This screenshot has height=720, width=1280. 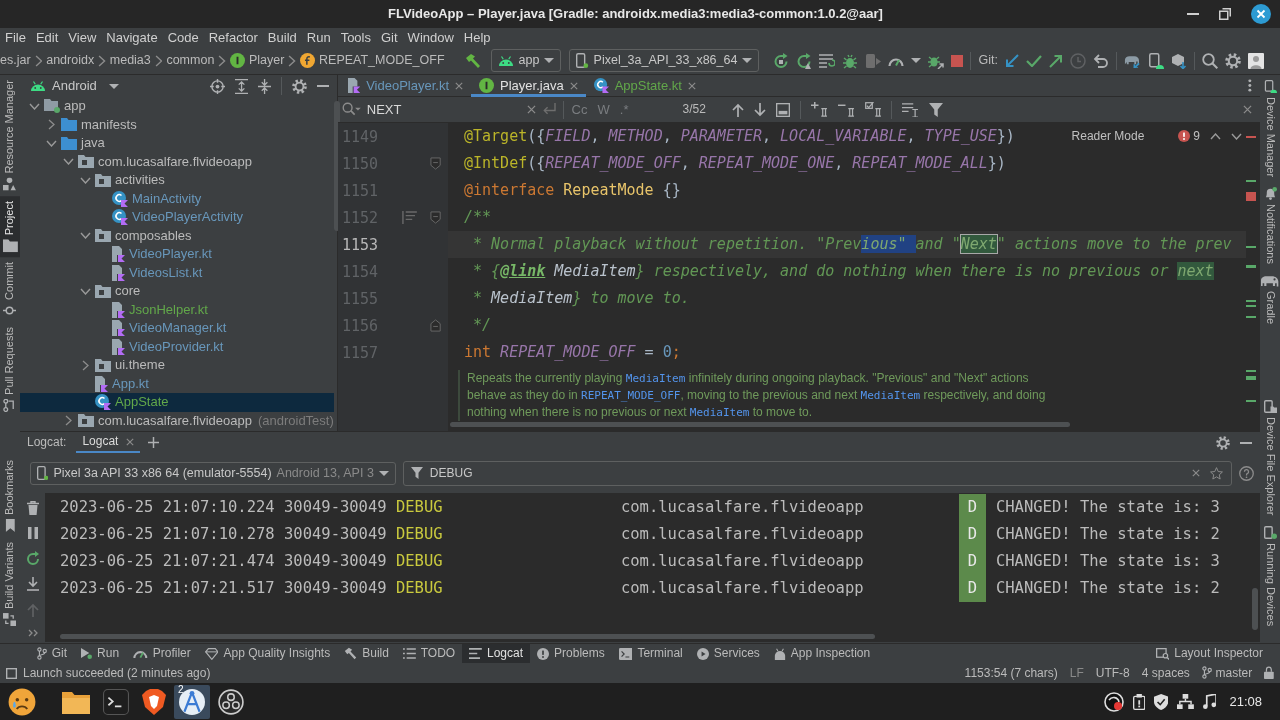 I want to click on taskbar-button: 2, so click(x=192, y=701).